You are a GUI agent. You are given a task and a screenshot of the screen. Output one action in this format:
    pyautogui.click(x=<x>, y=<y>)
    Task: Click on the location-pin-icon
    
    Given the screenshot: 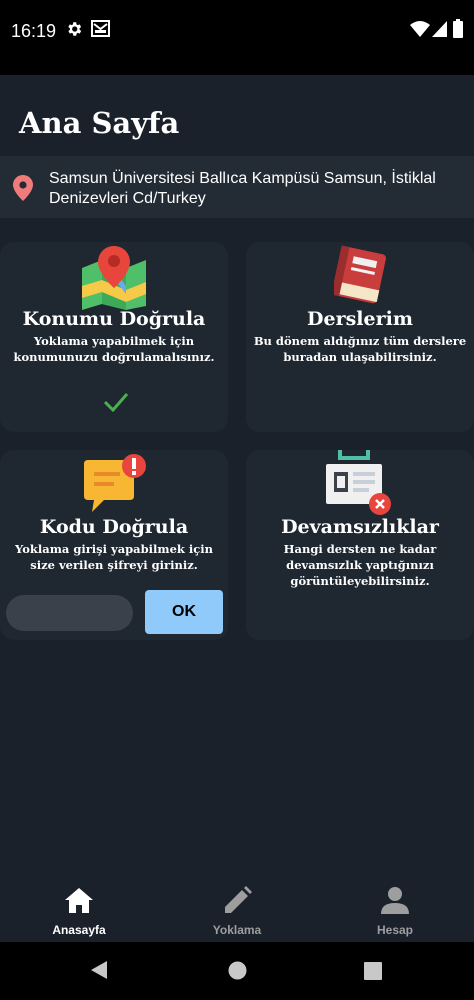 What is the action you would take?
    pyautogui.click(x=23, y=190)
    